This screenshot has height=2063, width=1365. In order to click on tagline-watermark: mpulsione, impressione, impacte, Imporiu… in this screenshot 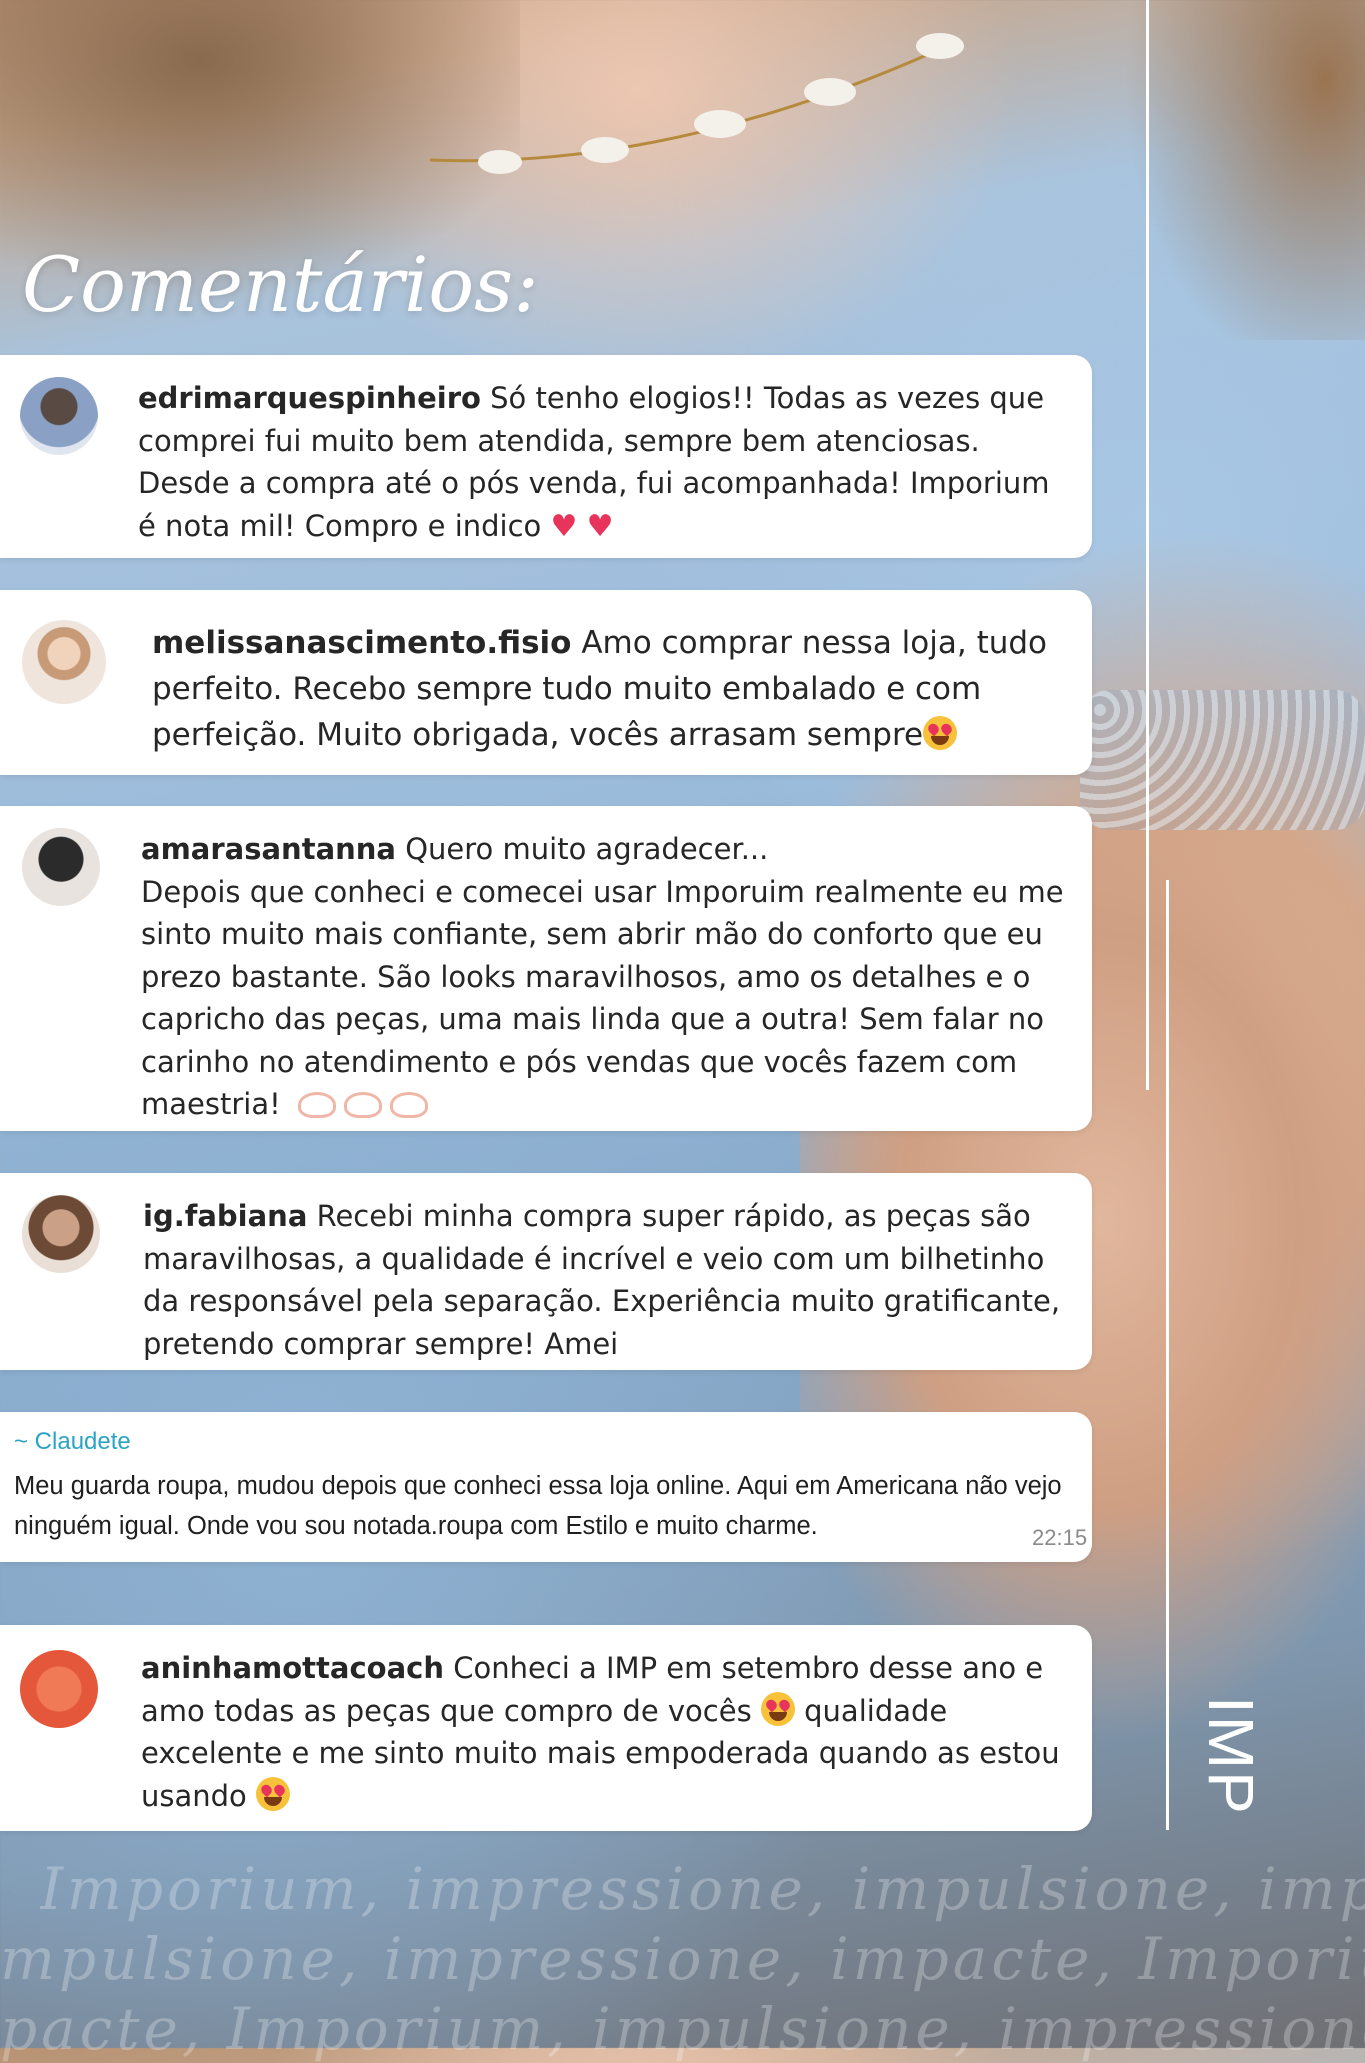, I will do `click(682, 1959)`.